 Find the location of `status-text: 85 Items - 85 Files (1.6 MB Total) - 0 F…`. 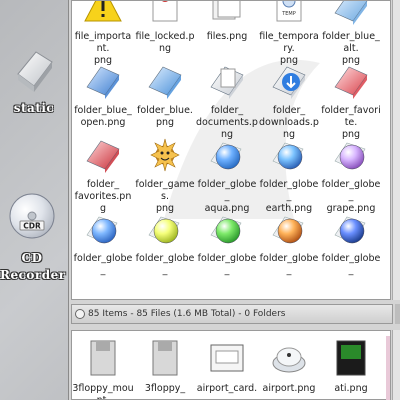

status-text: 85 Items - 85 Files (1.6 MB Total) - 0 F… is located at coordinates (187, 314).